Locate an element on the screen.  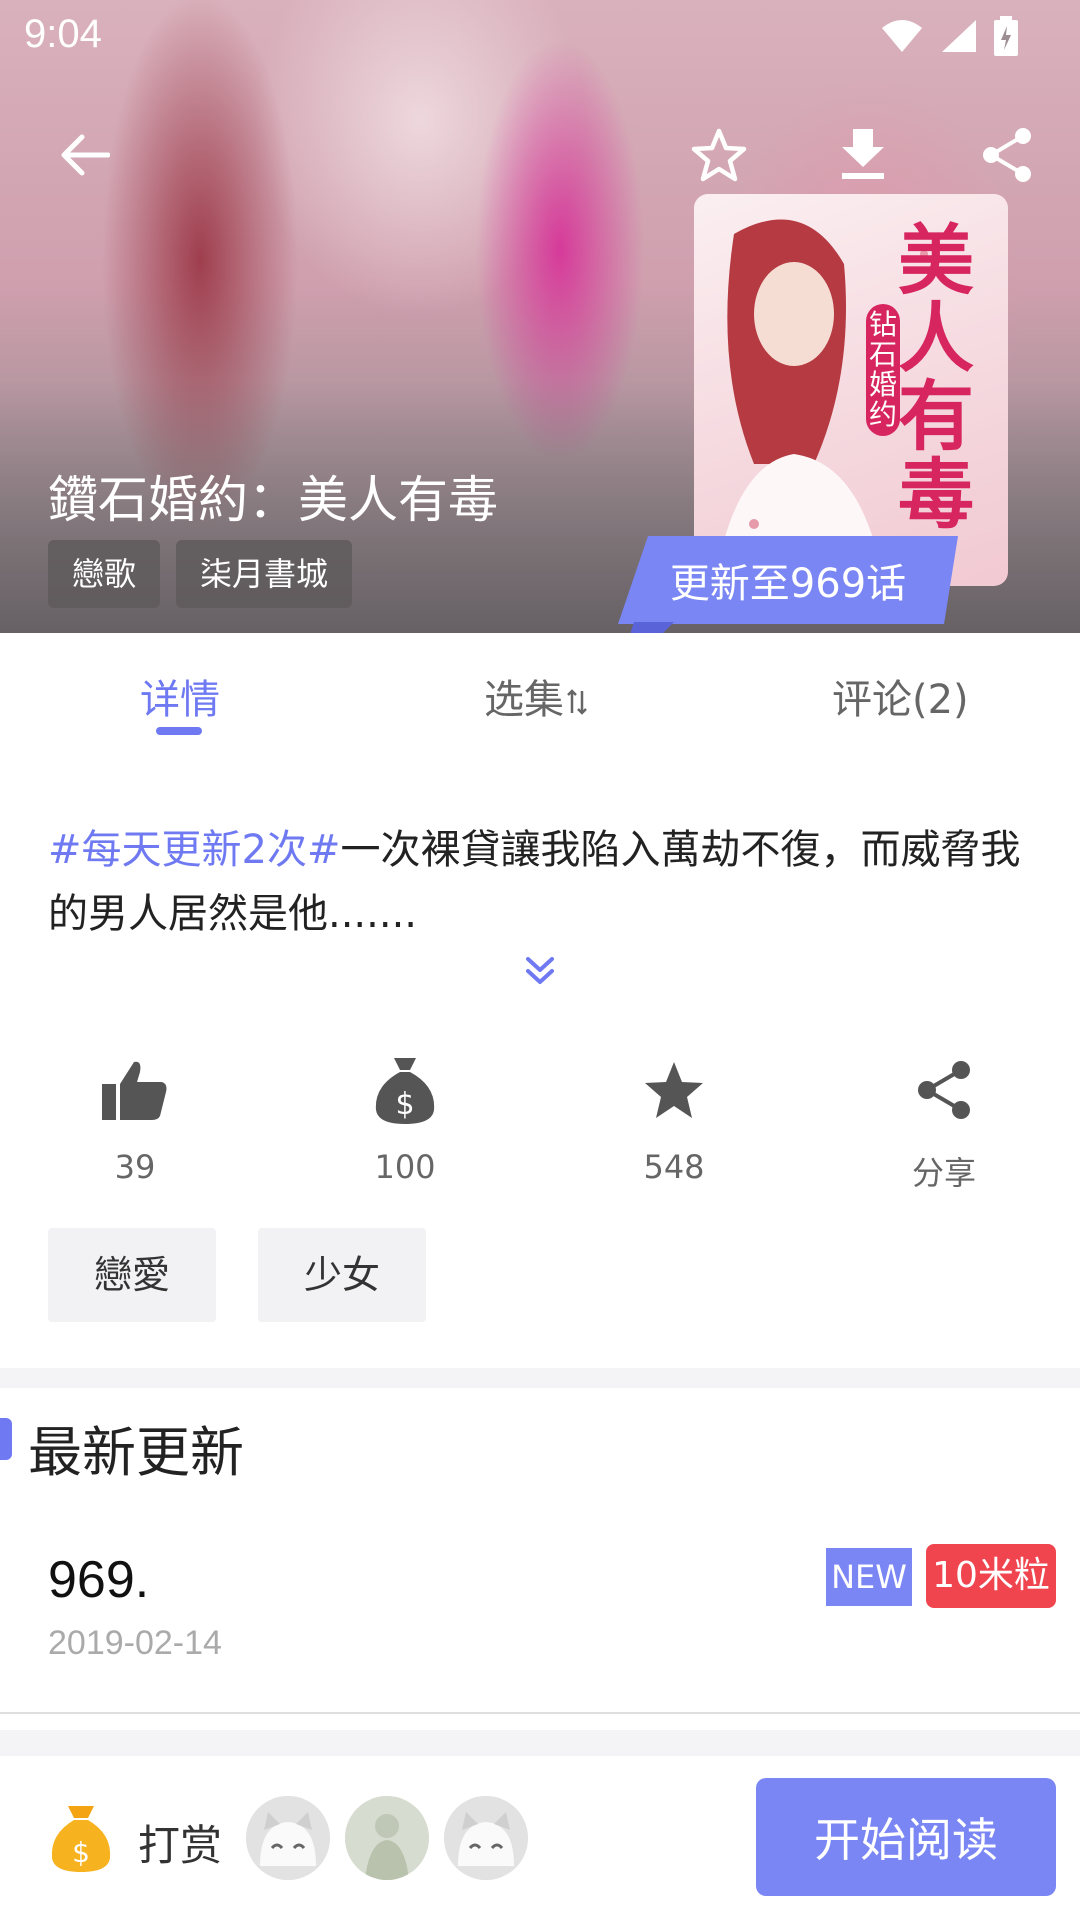
favorite-count: 548 is located at coordinates (674, 1167).